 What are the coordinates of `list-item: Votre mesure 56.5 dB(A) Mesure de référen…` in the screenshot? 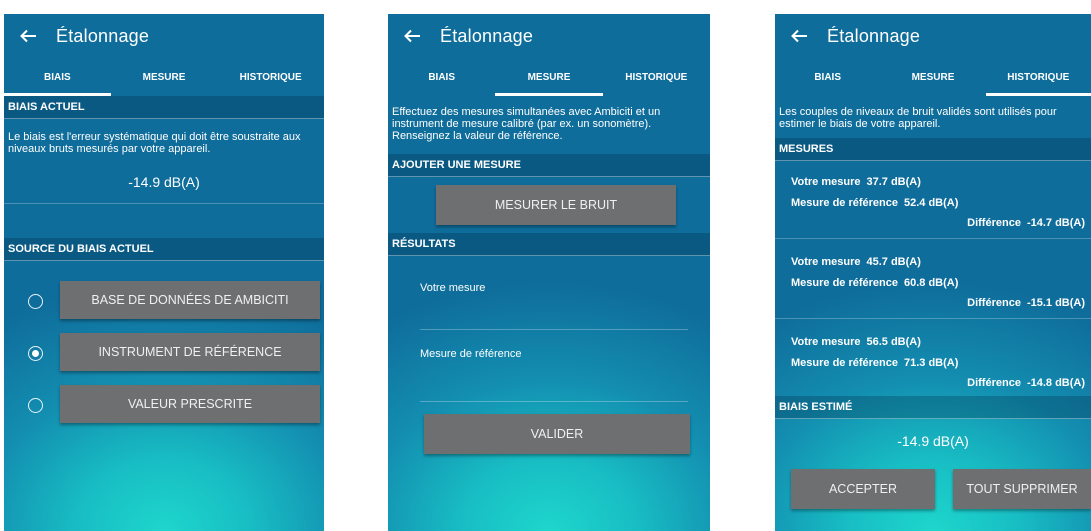 It's located at (933, 362).